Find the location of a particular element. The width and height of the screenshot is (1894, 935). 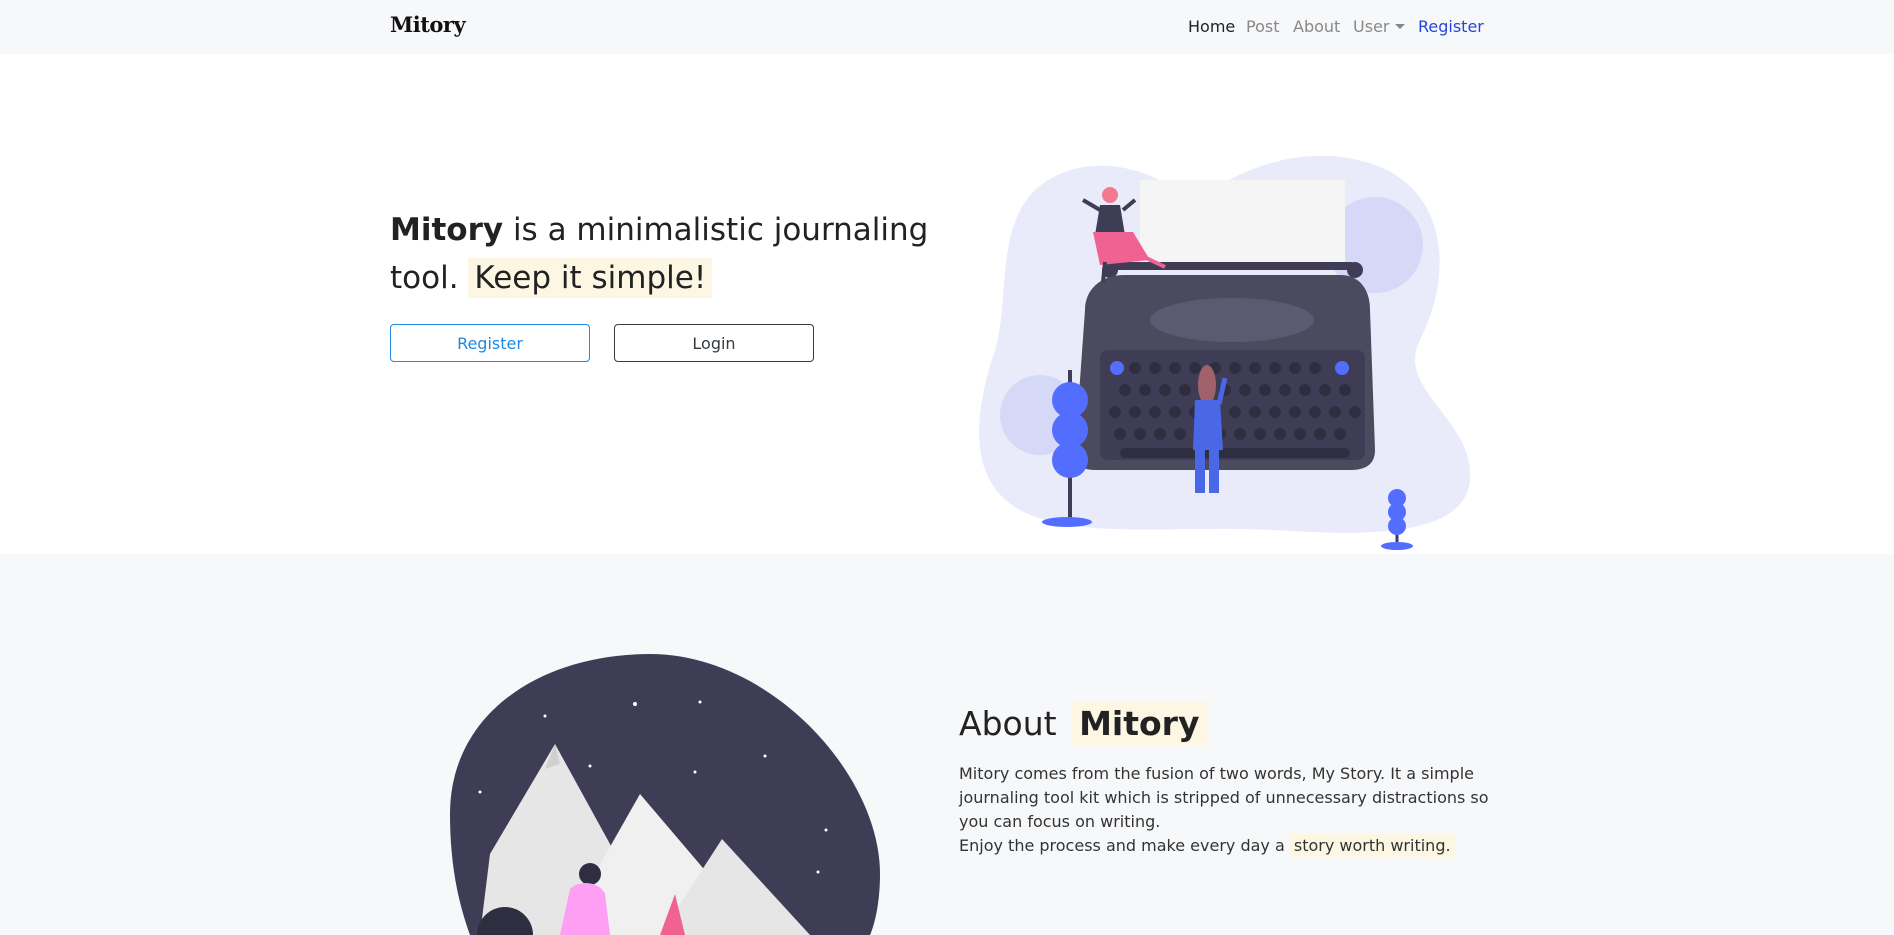

about-heading: About Mitory is located at coordinates (1083, 723).